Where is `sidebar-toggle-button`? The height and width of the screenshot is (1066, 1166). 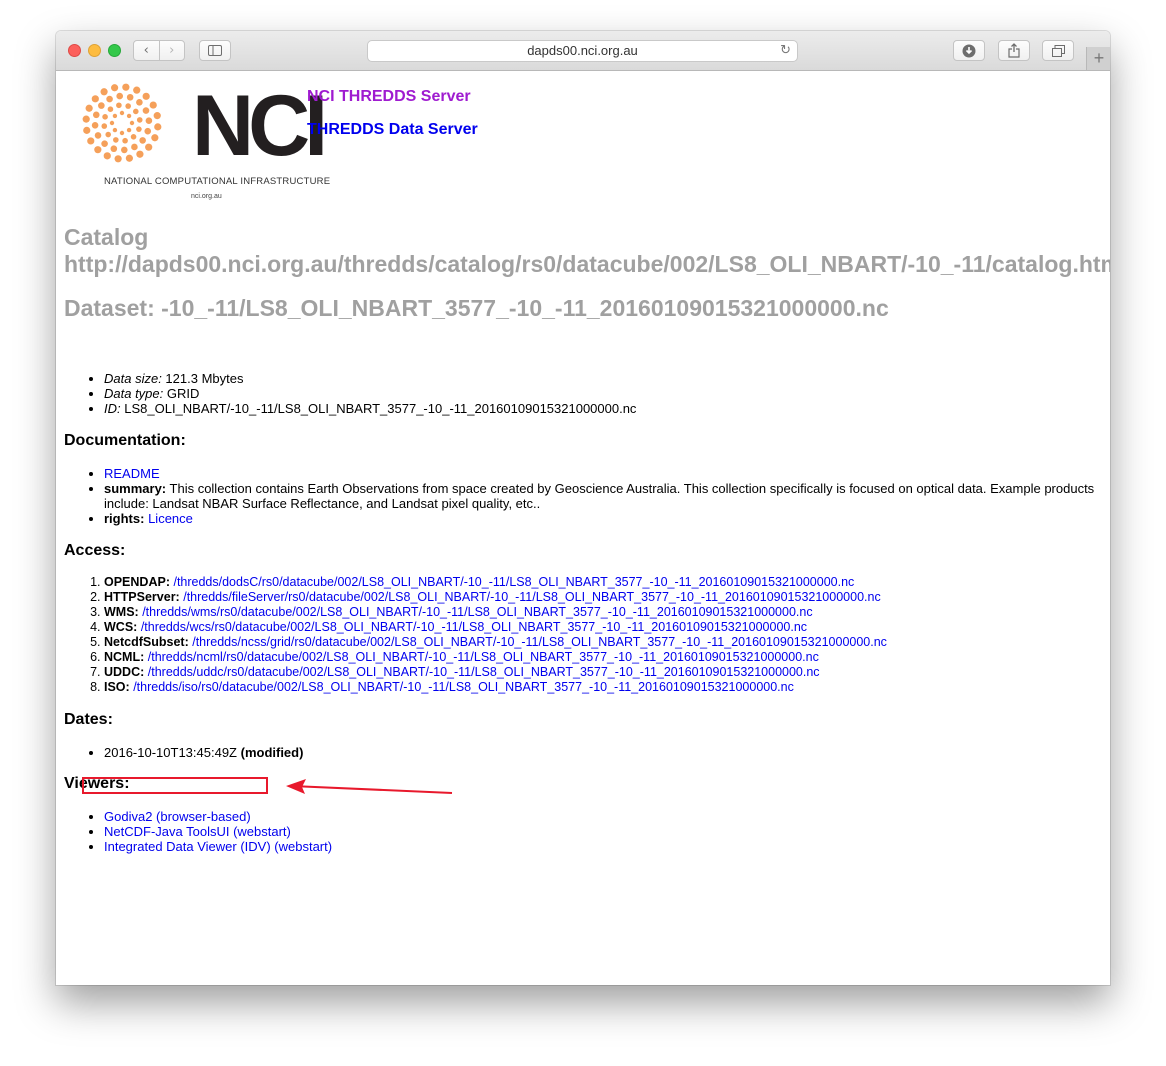
sidebar-toggle-button is located at coordinates (215, 50).